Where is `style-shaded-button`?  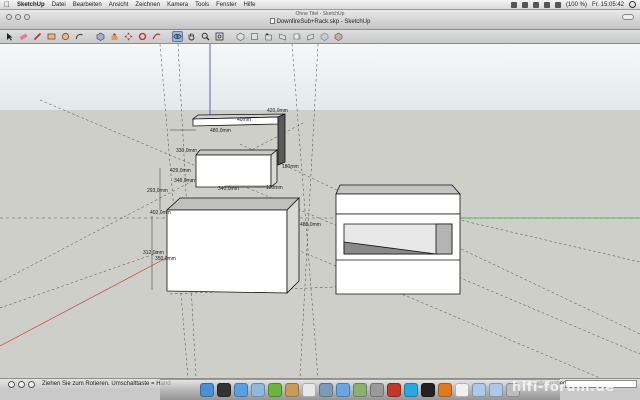 style-shaded-button is located at coordinates (338, 36).